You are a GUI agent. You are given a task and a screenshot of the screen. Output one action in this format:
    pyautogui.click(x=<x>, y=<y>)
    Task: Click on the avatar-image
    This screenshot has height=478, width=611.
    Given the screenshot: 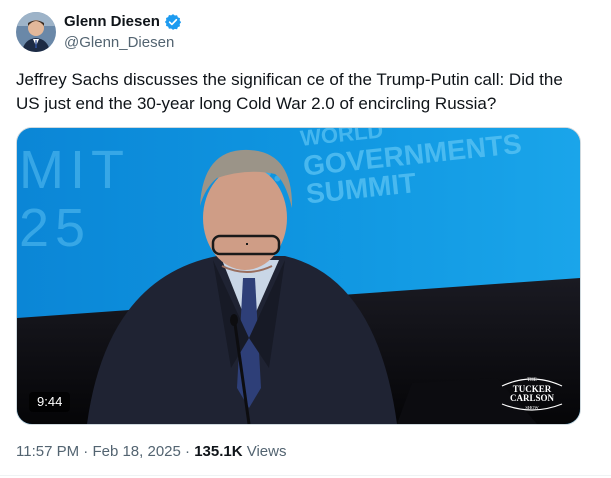 What is the action you would take?
    pyautogui.click(x=36, y=32)
    